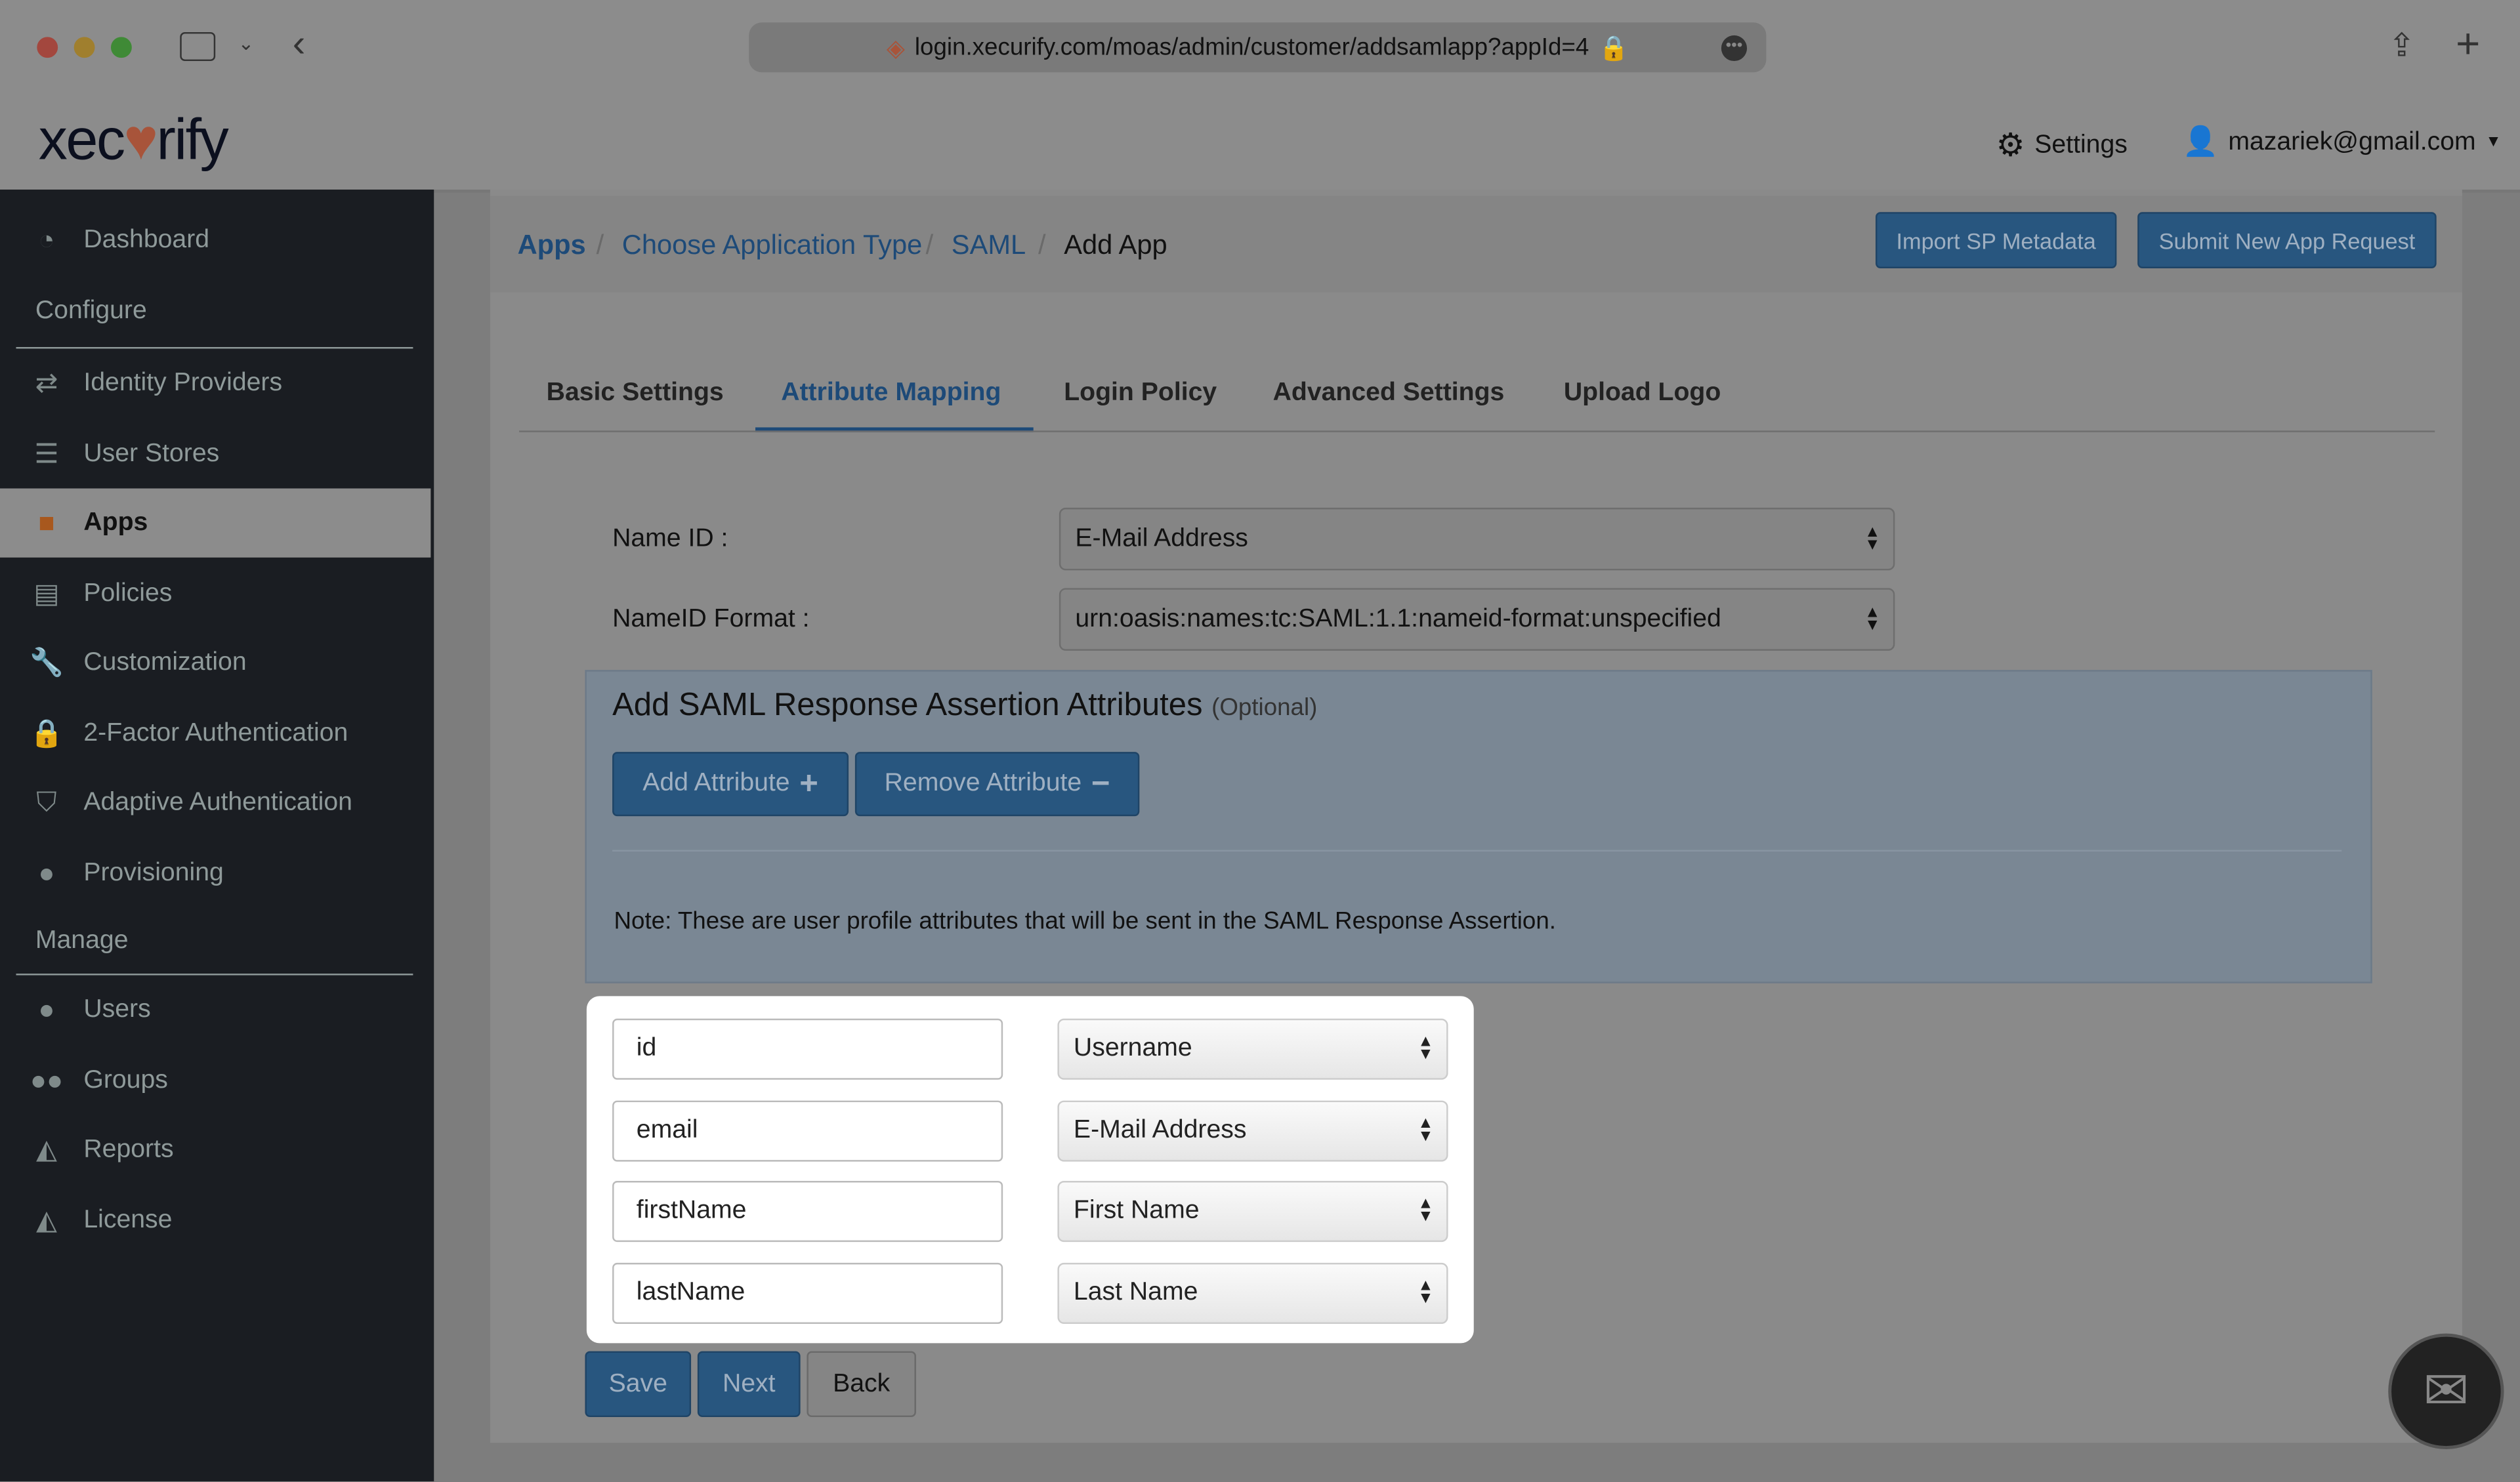  I want to click on attribute-name-input: firstName, so click(807, 1212).